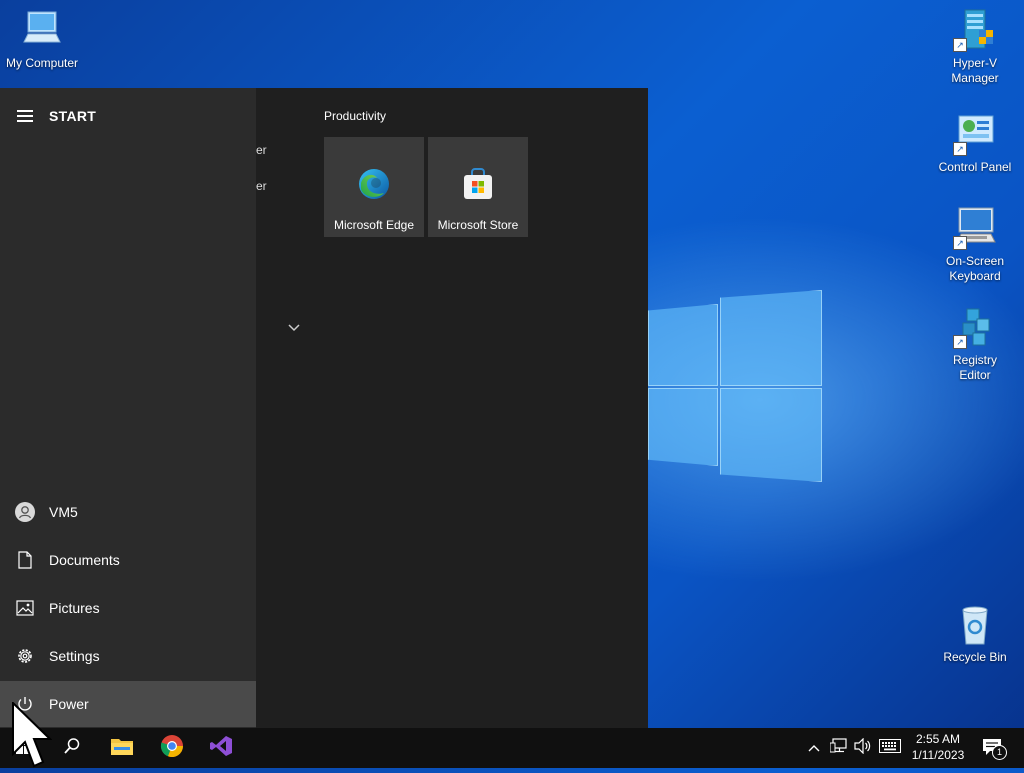 The image size is (1024, 773). What do you see at coordinates (24, 116) in the screenshot?
I see `hamburger-menu-icon` at bounding box center [24, 116].